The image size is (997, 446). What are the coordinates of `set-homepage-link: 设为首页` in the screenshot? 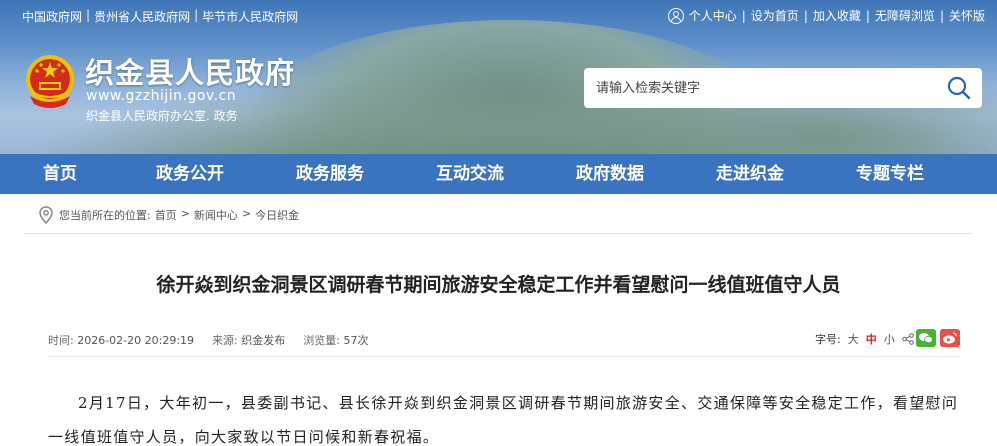 It's located at (775, 15).